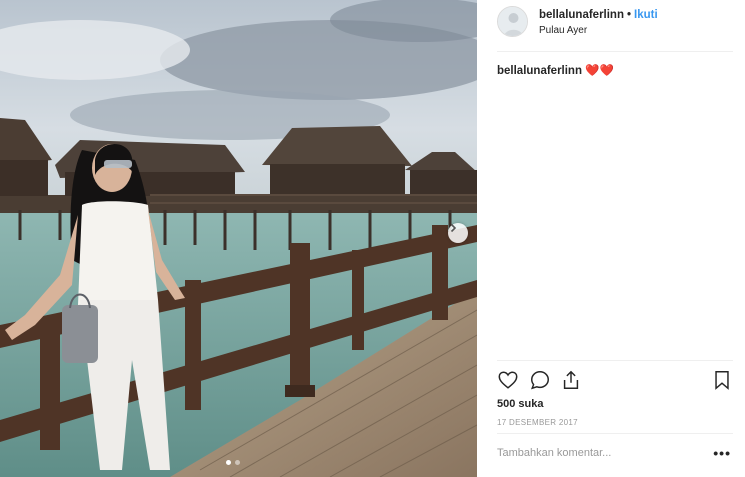 The image size is (745, 477). Describe the element at coordinates (581, 15) in the screenshot. I see `username-link: bellalunaferlinn` at that location.